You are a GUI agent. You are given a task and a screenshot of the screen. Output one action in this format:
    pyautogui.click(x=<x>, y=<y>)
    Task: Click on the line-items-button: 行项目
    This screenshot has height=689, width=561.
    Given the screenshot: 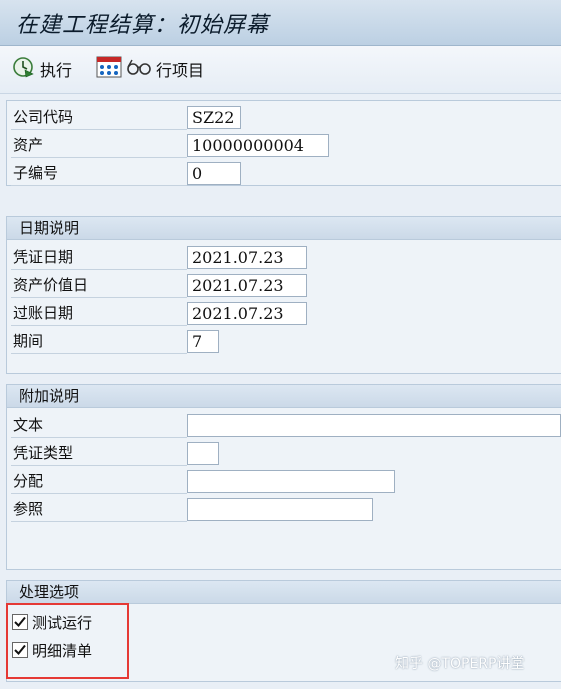 What is the action you would take?
    pyautogui.click(x=150, y=69)
    